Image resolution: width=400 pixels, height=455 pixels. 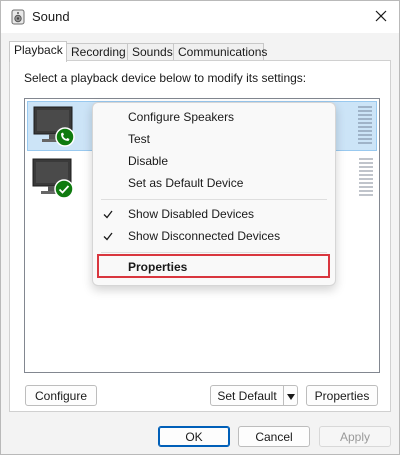 I want to click on tab-sounds: Sounds, so click(x=150, y=51).